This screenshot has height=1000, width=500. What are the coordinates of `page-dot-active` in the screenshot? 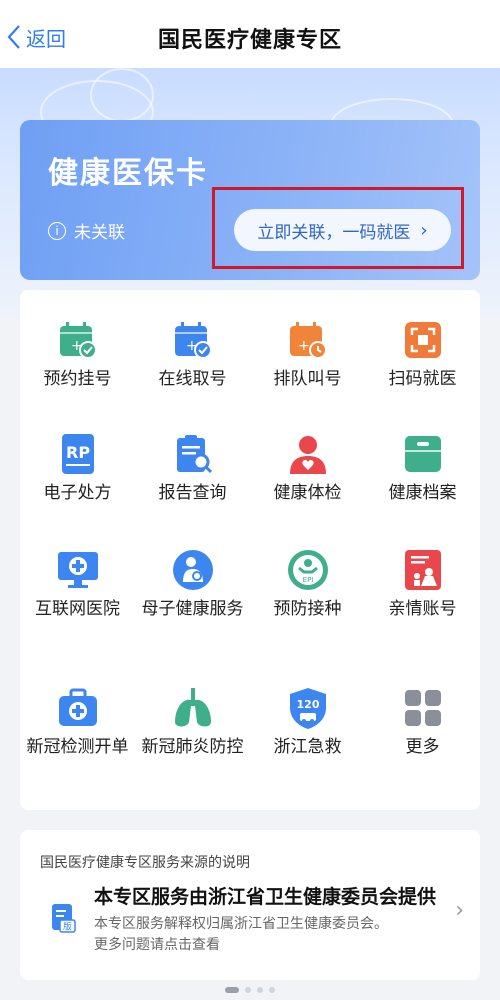 It's located at (232, 990).